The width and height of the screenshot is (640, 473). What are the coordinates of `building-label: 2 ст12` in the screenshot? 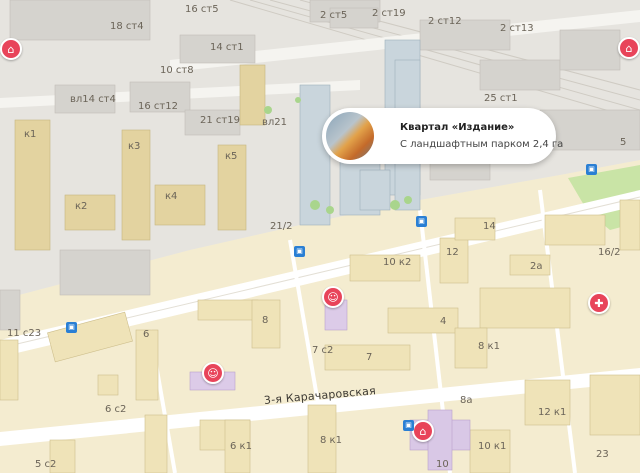 It's located at (445, 21).